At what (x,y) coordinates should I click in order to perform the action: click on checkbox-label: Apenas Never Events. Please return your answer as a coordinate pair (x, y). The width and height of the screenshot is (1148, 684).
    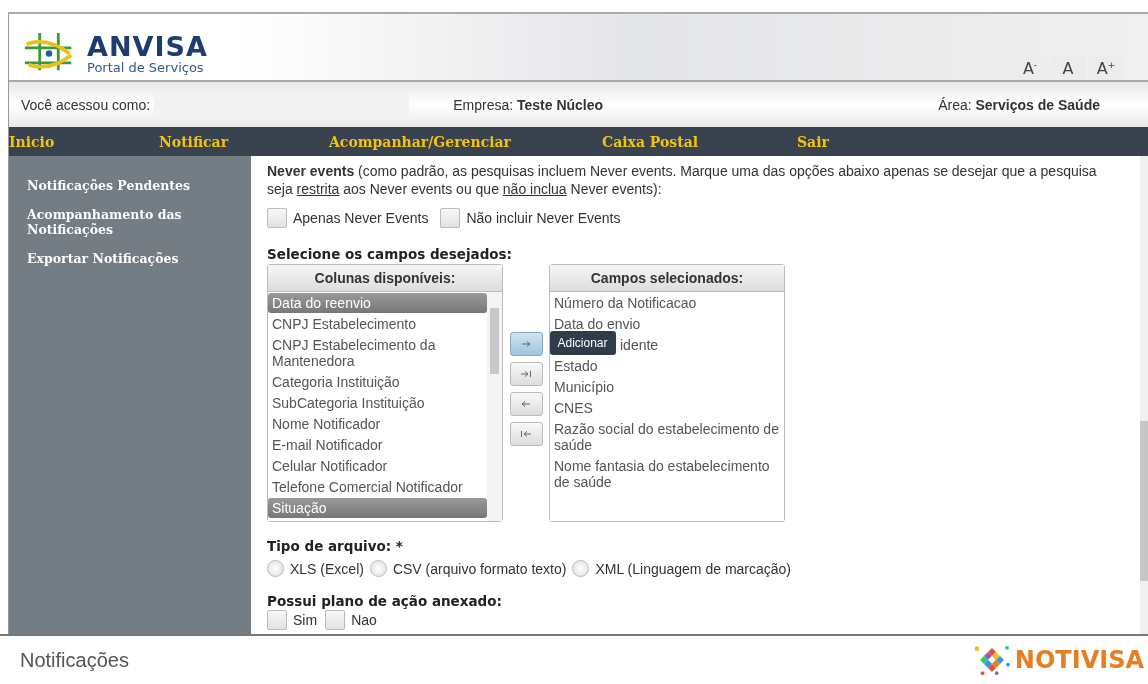
    Looking at the image, I should click on (361, 218).